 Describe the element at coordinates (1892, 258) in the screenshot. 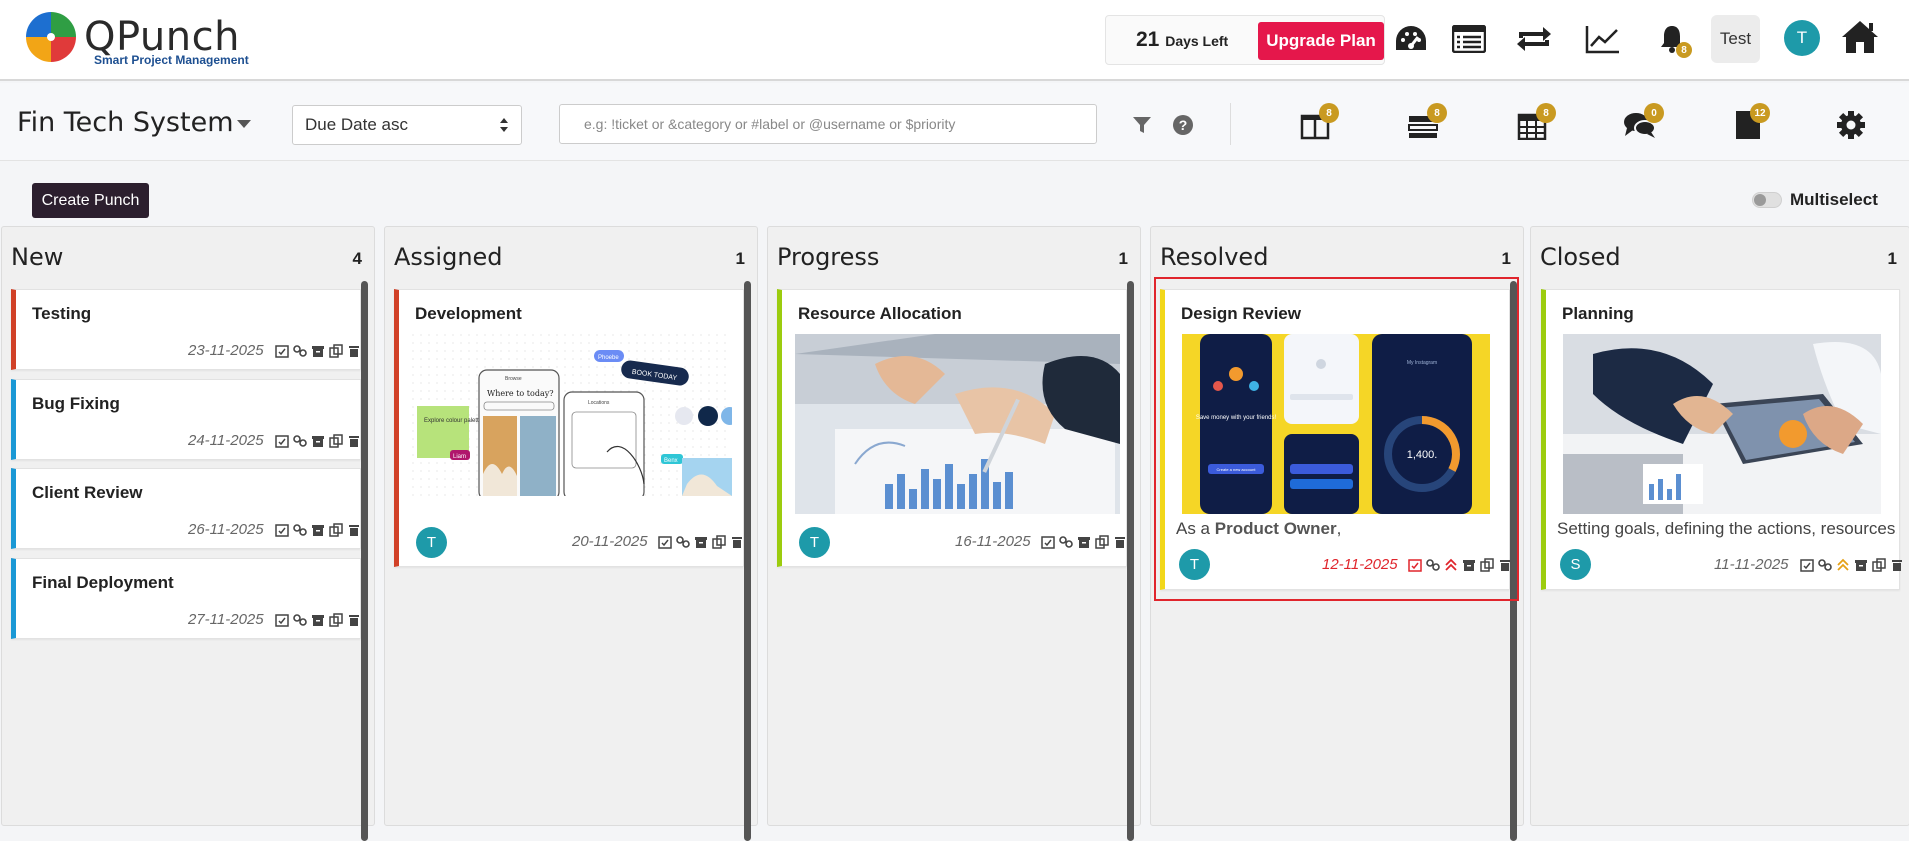

I see `column-count: 1` at that location.